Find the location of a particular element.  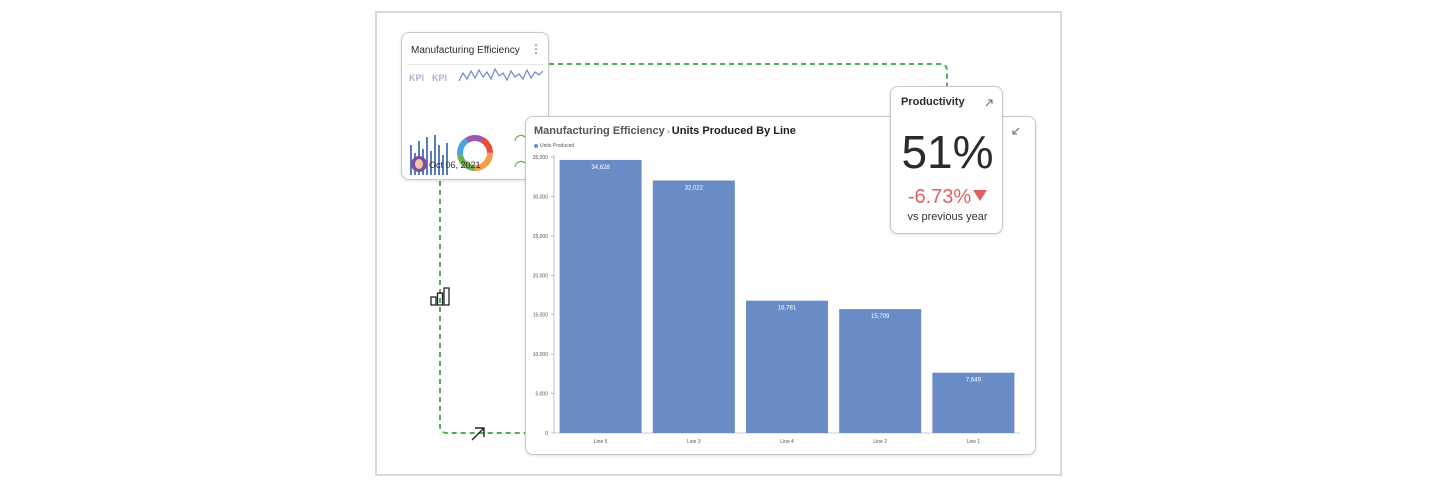

y-tick-label: 35,000 is located at coordinates (541, 158).